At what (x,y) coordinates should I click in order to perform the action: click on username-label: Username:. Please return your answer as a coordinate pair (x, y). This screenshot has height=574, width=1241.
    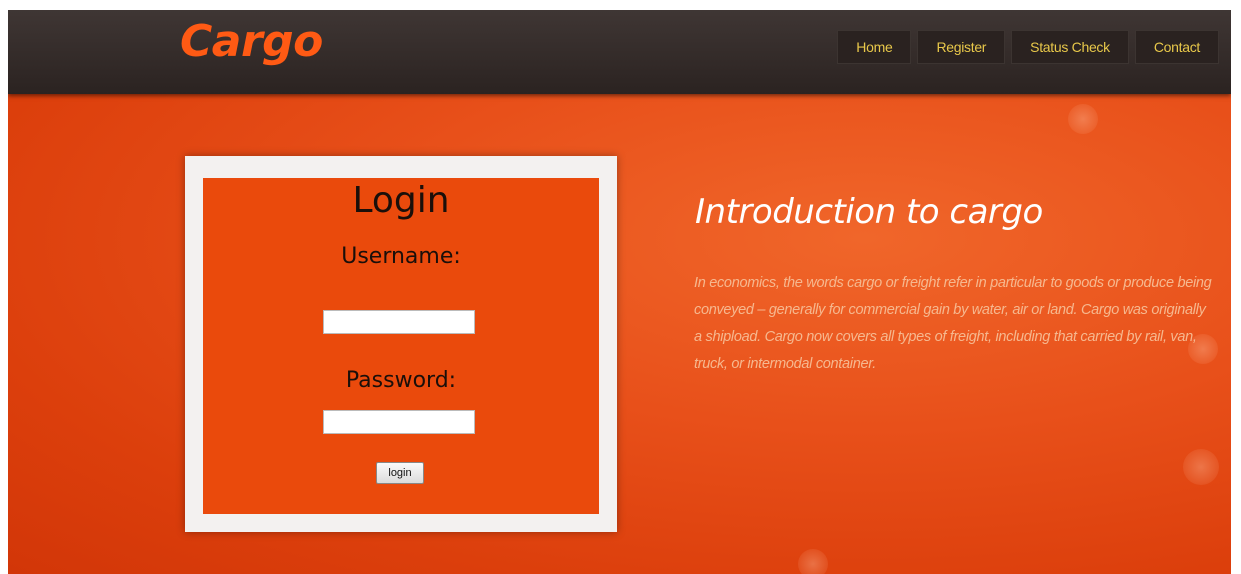
    Looking at the image, I should click on (401, 256).